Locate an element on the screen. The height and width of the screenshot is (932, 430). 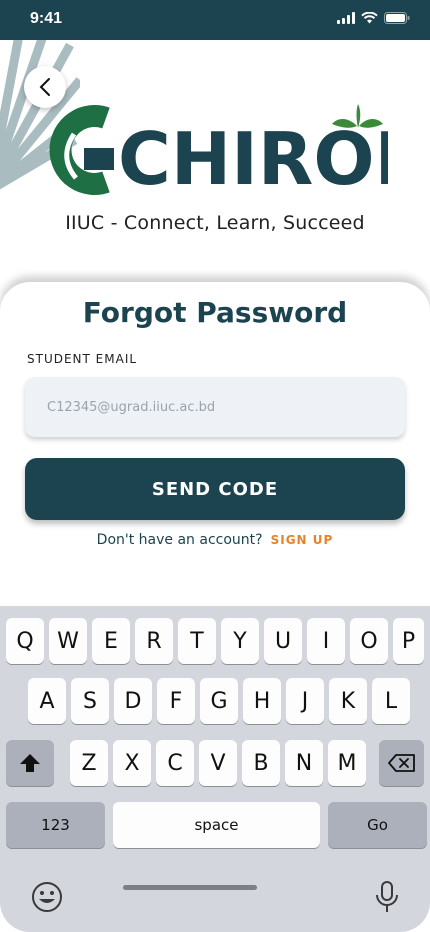
go-key: Go is located at coordinates (377, 825).